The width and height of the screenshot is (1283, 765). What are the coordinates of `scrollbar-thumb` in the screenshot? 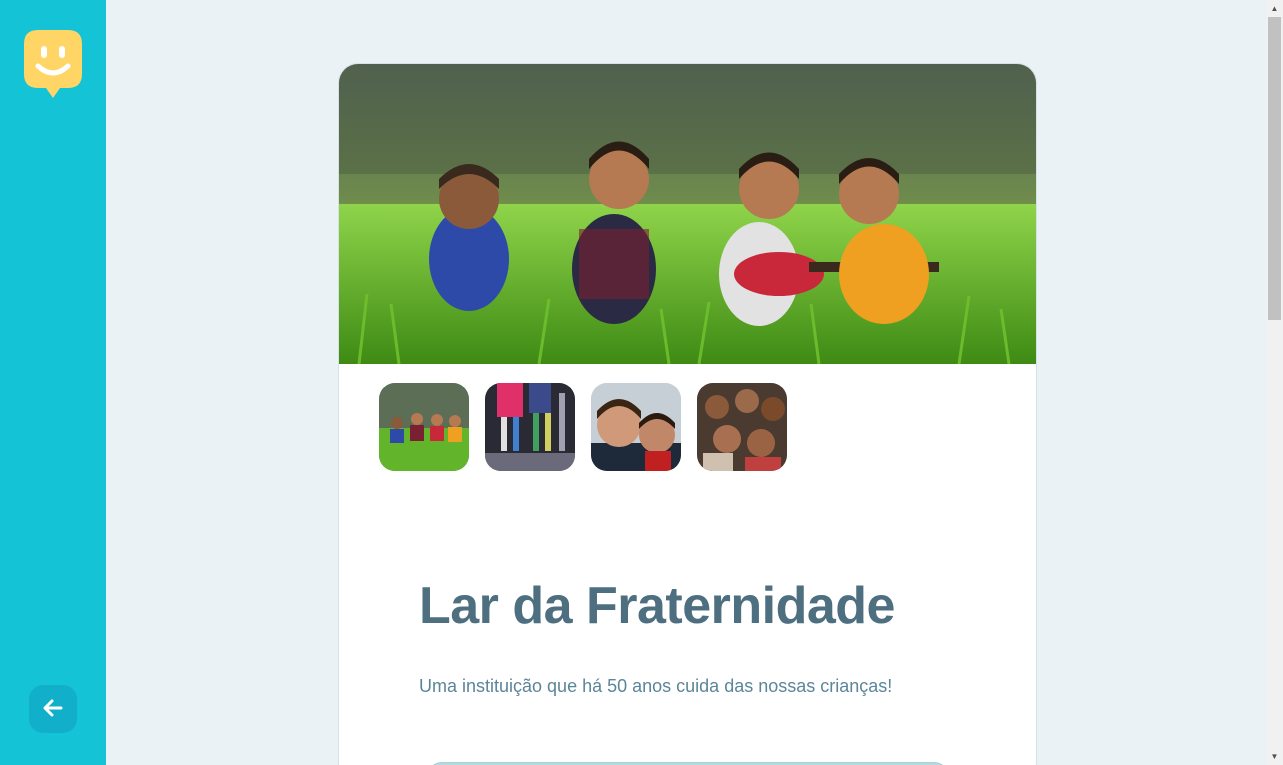 It's located at (1274, 168).